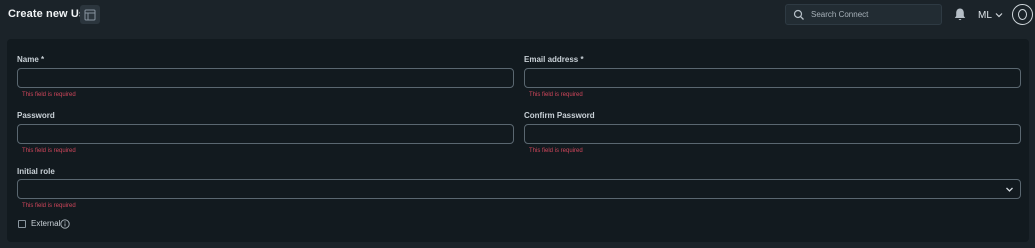  What do you see at coordinates (559, 115) in the screenshot?
I see `confirm-password-label: Confirm Password` at bounding box center [559, 115].